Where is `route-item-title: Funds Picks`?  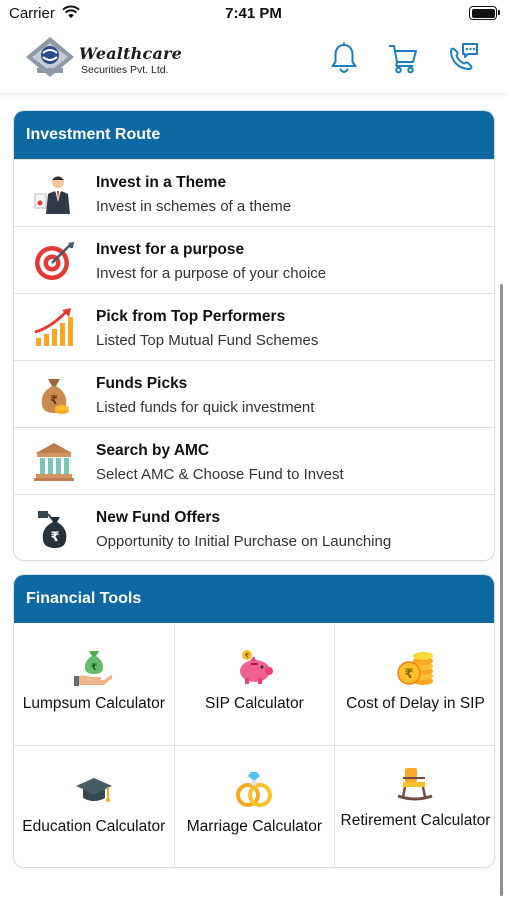
route-item-title: Funds Picks is located at coordinates (142, 383).